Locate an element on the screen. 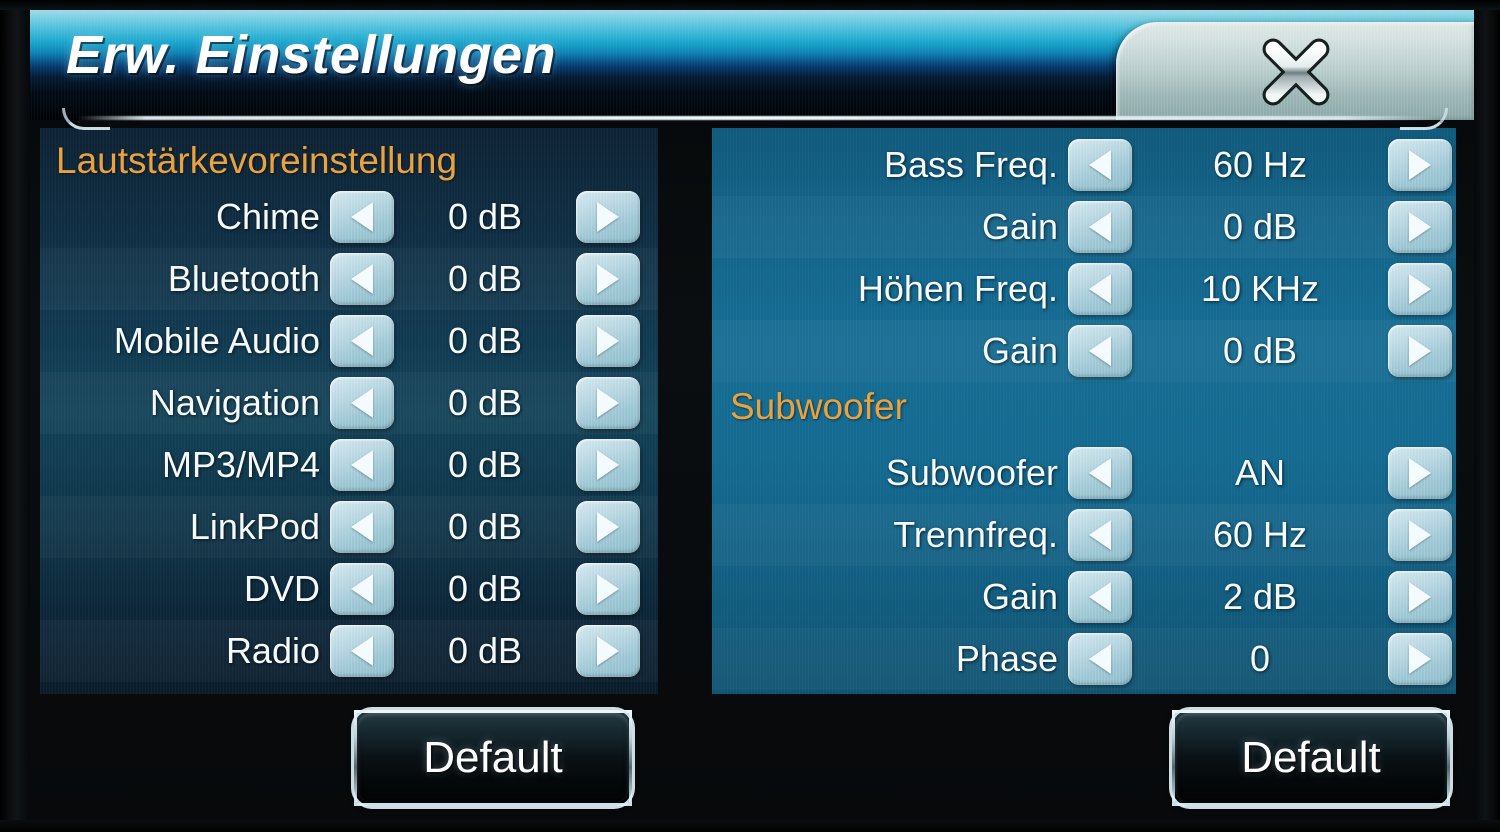 The image size is (1500, 832). page-title: Erw. Einstellungen is located at coordinates (311, 55).